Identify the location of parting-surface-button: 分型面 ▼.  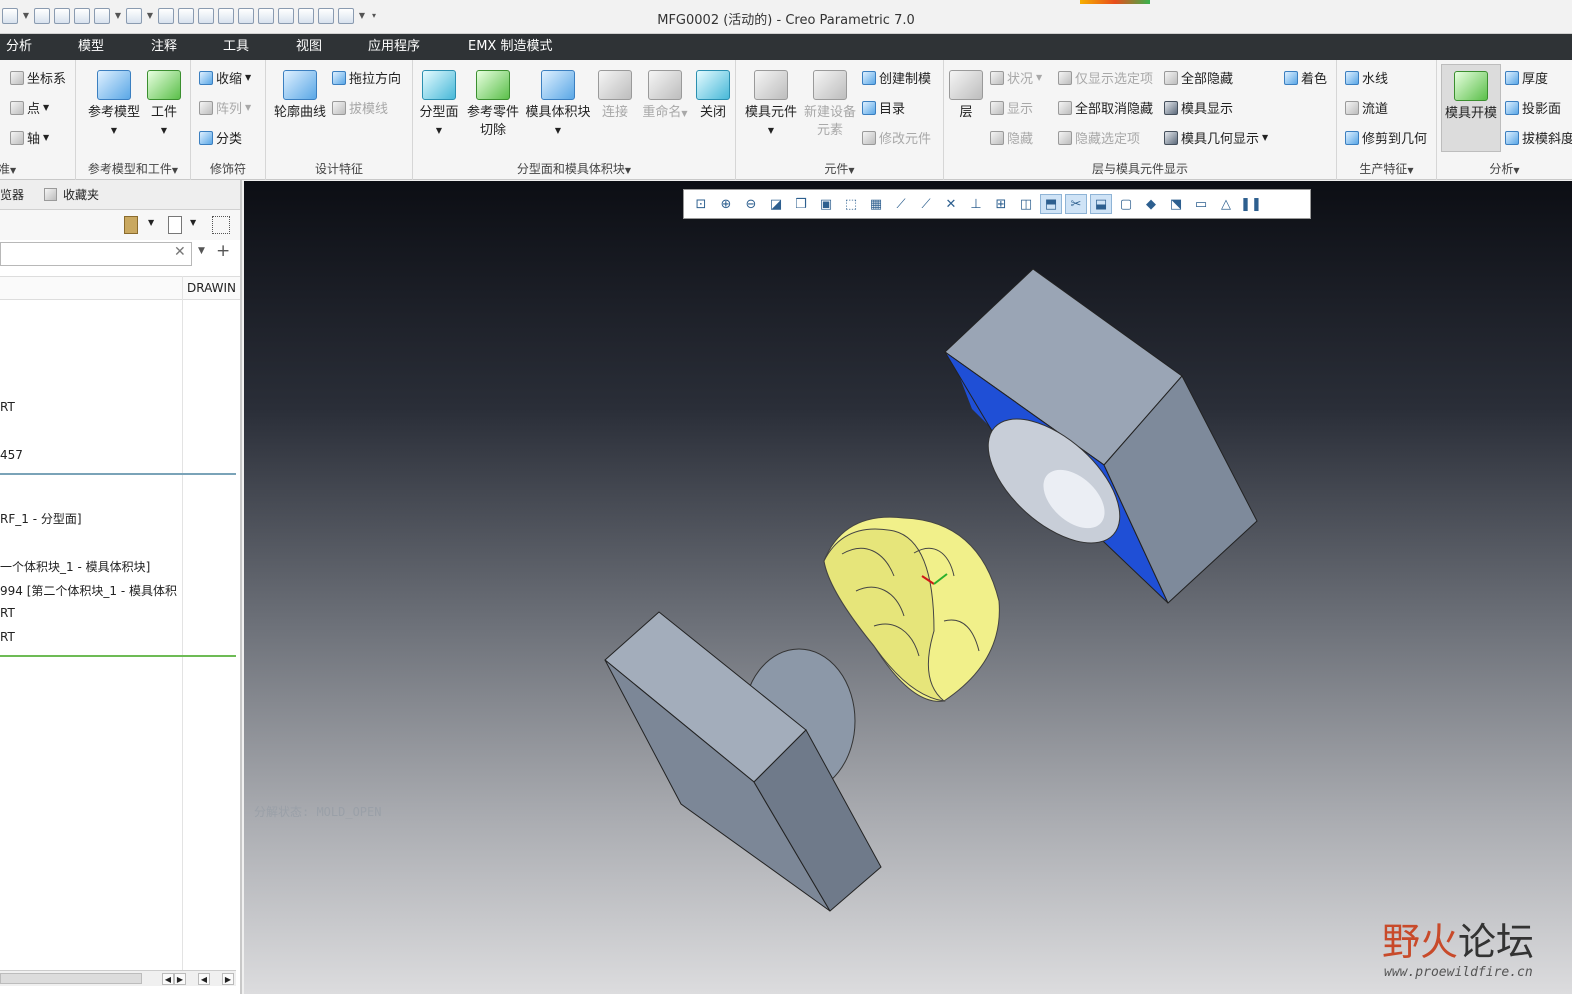
(439, 105).